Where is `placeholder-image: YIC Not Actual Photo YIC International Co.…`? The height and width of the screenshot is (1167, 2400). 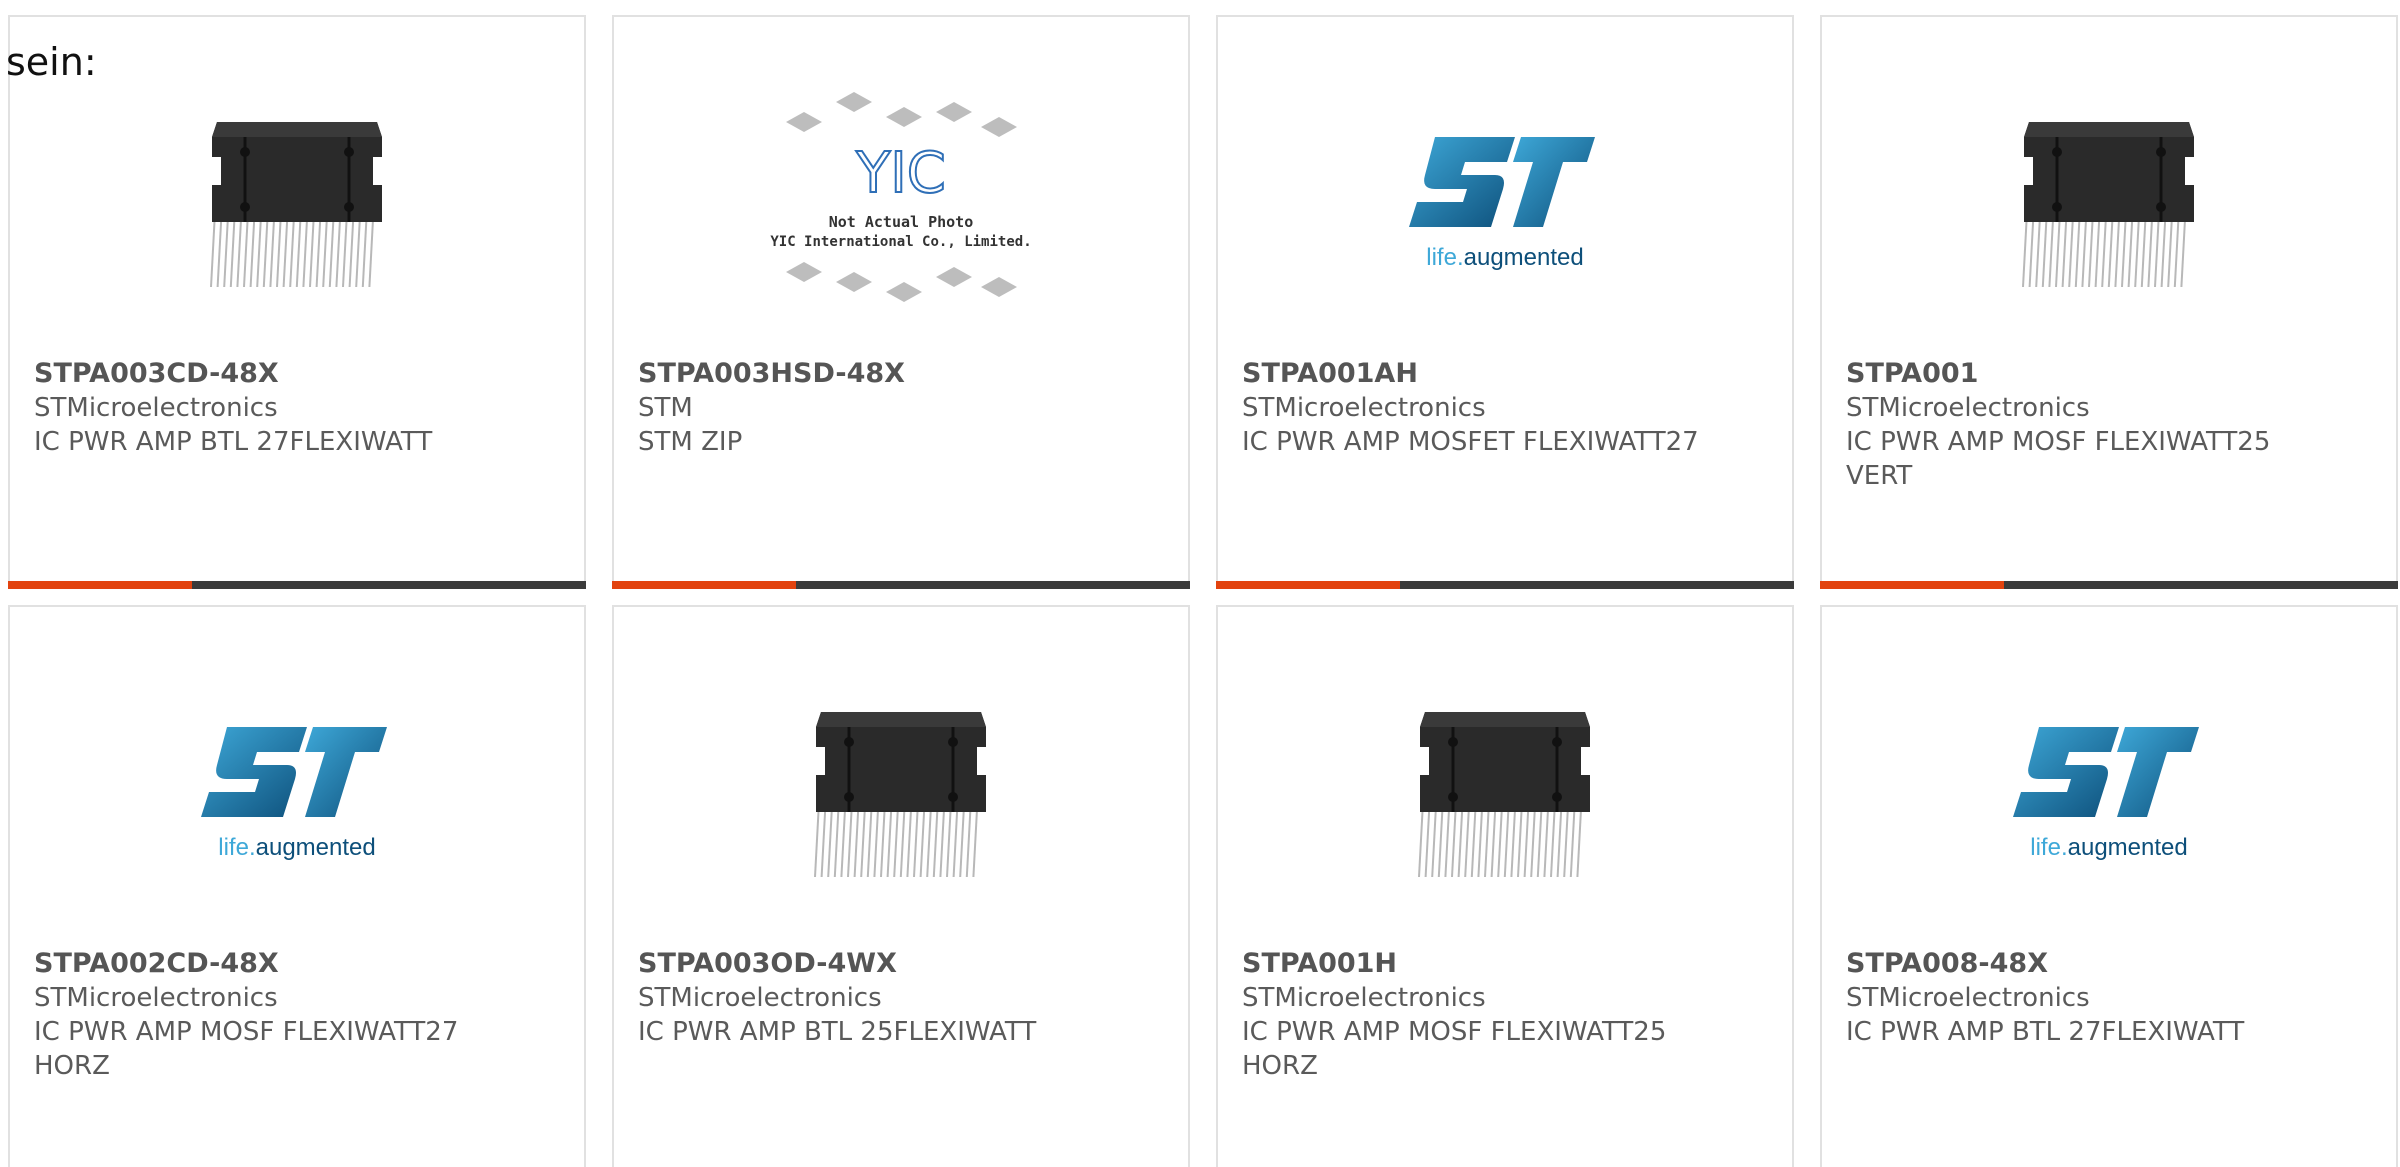 placeholder-image: YIC Not Actual Photo YIC International Co.… is located at coordinates (901, 202).